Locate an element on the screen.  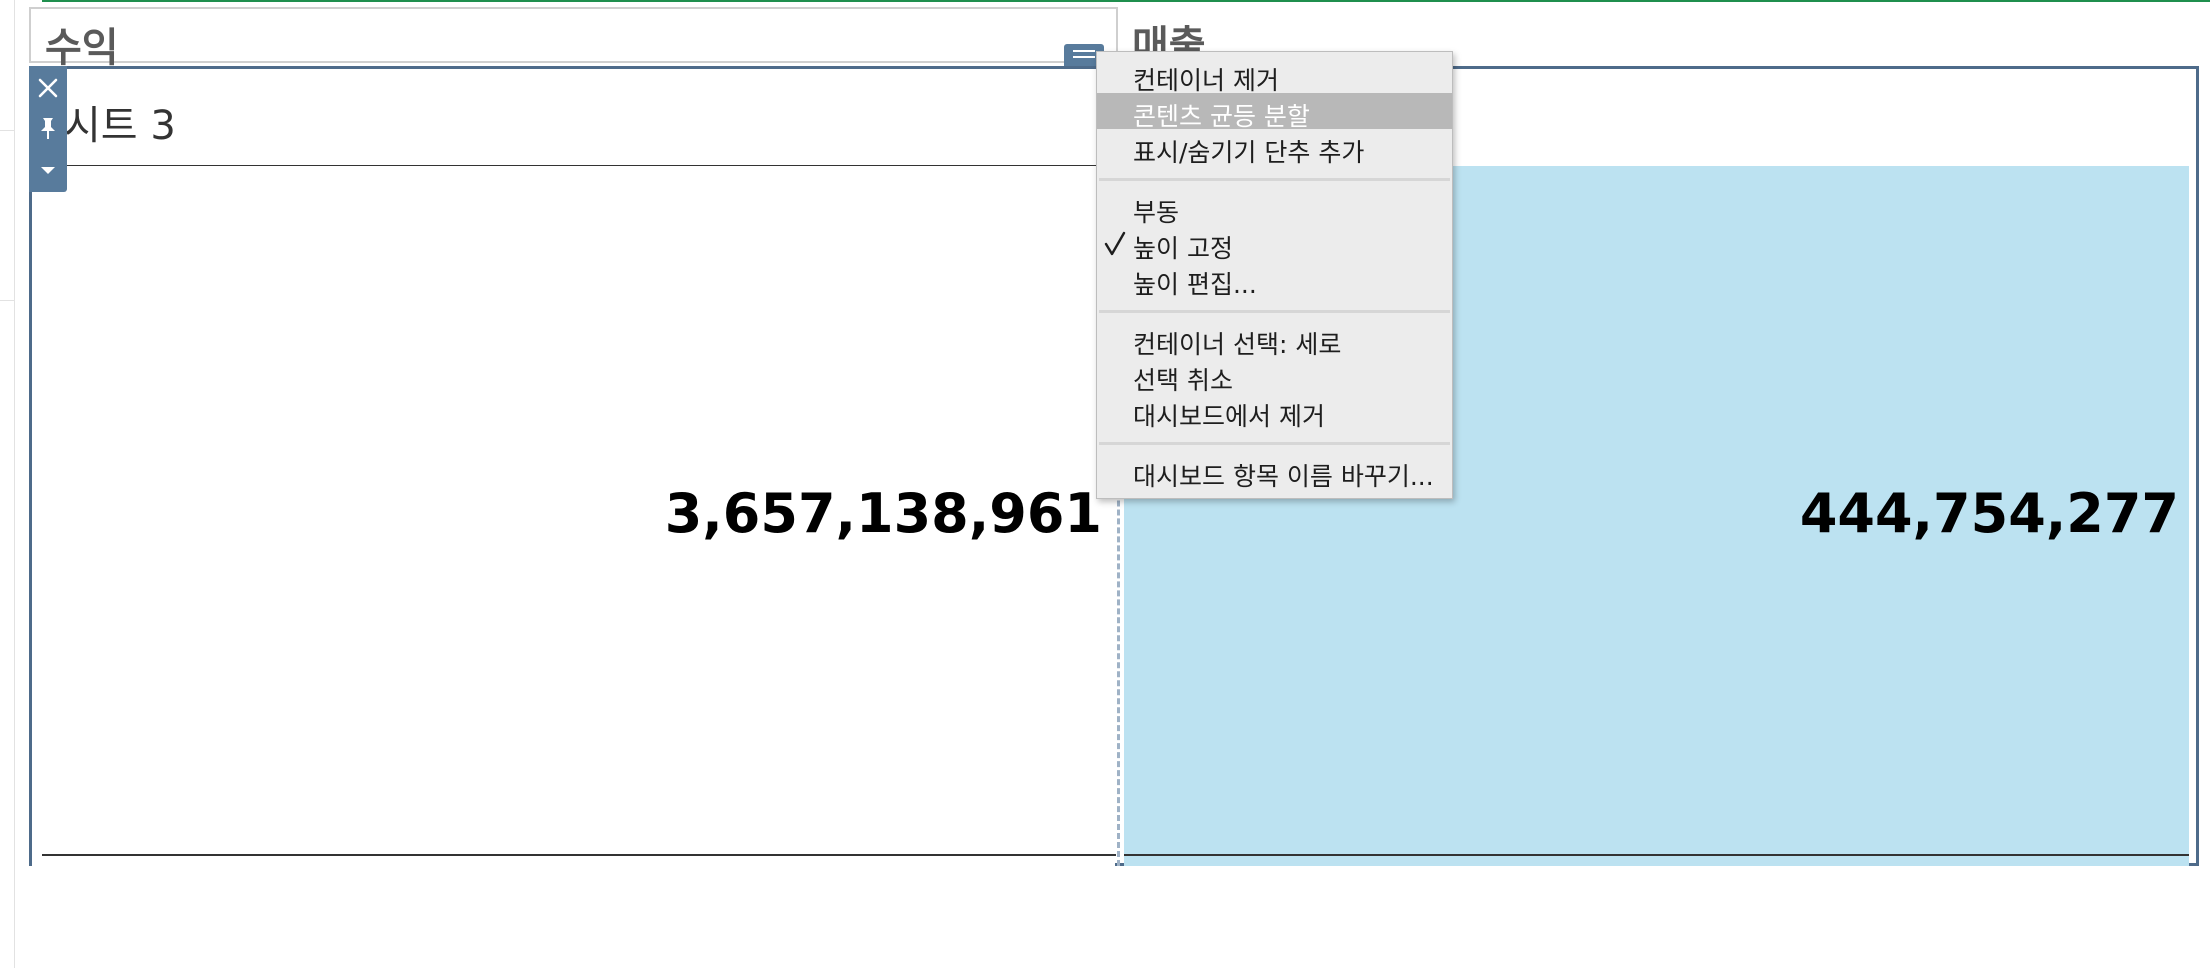
menu-item-select-container: 컨테이너 선택: 세로 is located at coordinates (1274, 340).